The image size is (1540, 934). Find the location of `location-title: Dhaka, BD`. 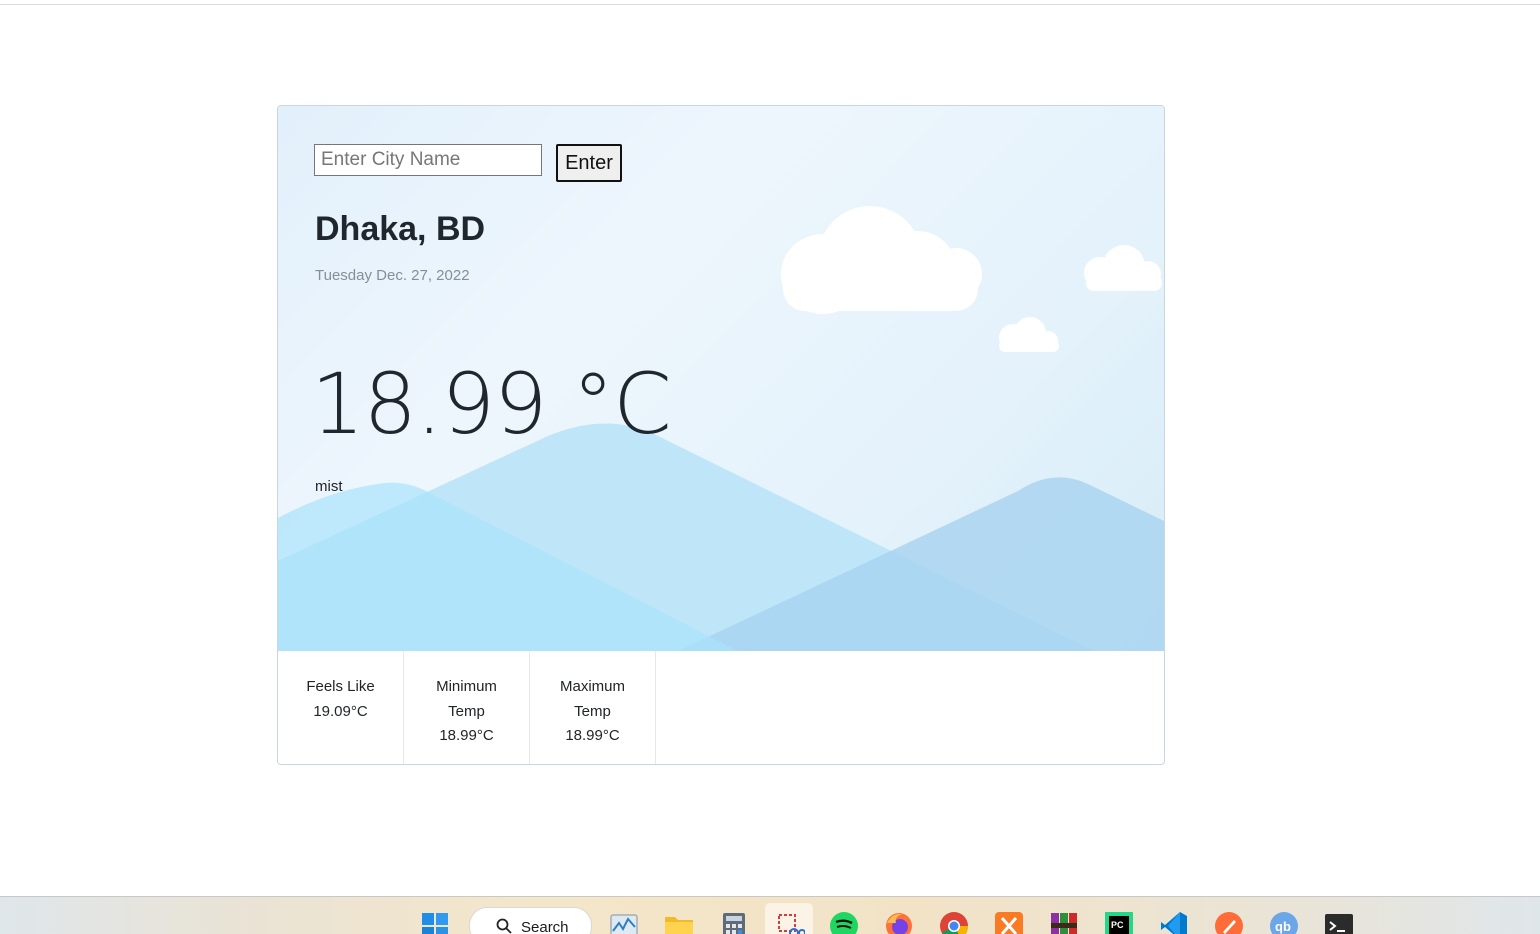

location-title: Dhaka, BD is located at coordinates (400, 229).